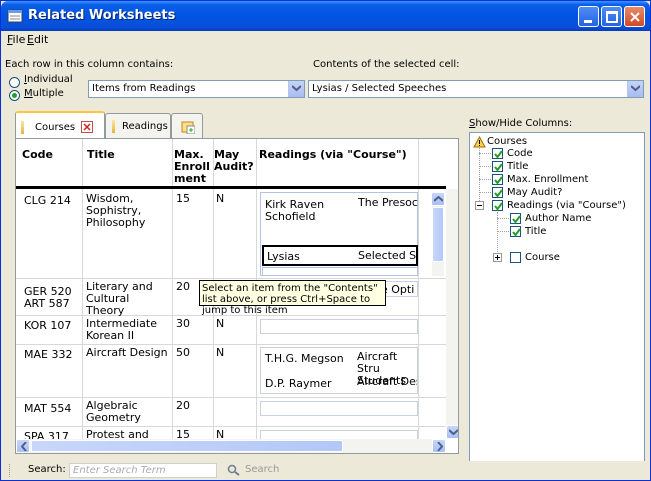  Describe the element at coordinates (497, 257) in the screenshot. I see `expand-course-icon` at that location.